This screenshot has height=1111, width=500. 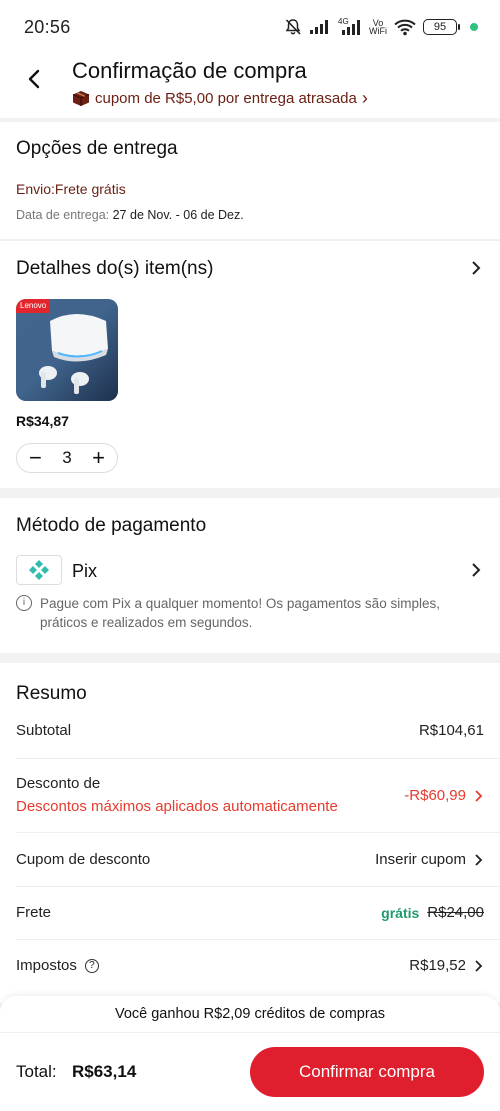 I want to click on pix-logo-icon, so click(x=39, y=570).